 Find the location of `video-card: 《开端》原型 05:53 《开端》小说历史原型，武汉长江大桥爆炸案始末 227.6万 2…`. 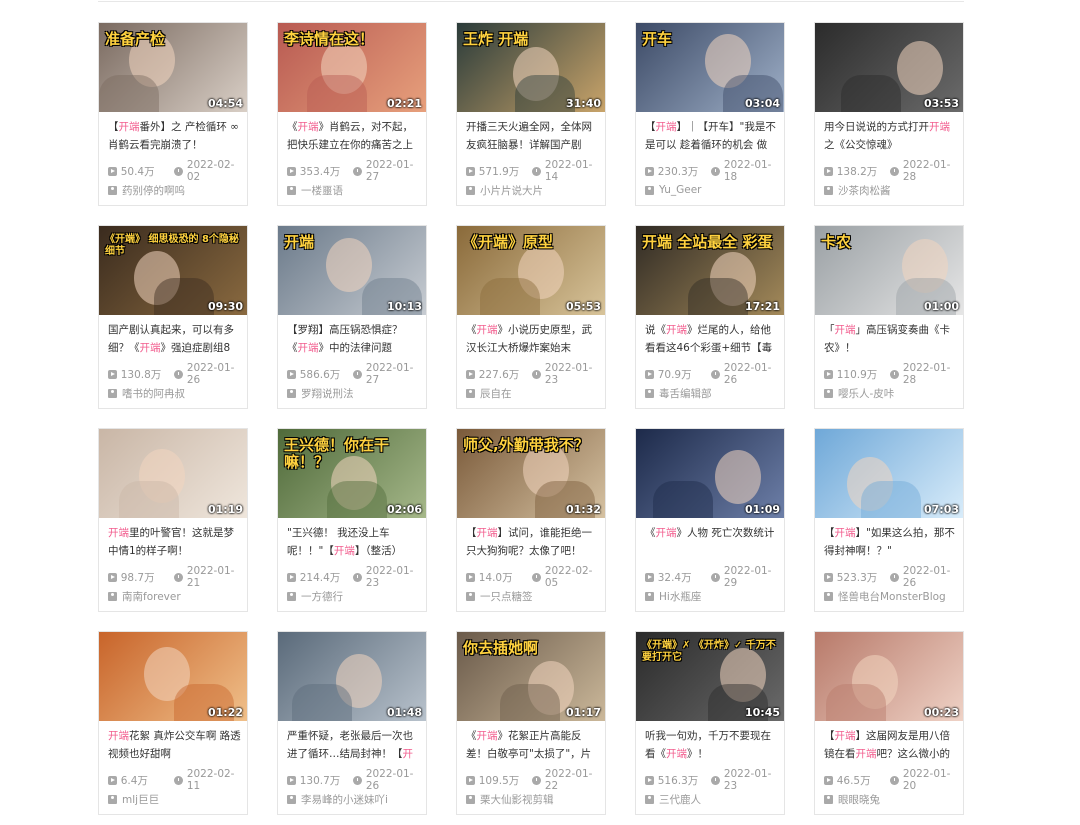

video-card: 《开端》原型 05:53 《开端》小说历史原型，武汉长江大桥爆炸案始末 227.6万 2… is located at coordinates (531, 317).